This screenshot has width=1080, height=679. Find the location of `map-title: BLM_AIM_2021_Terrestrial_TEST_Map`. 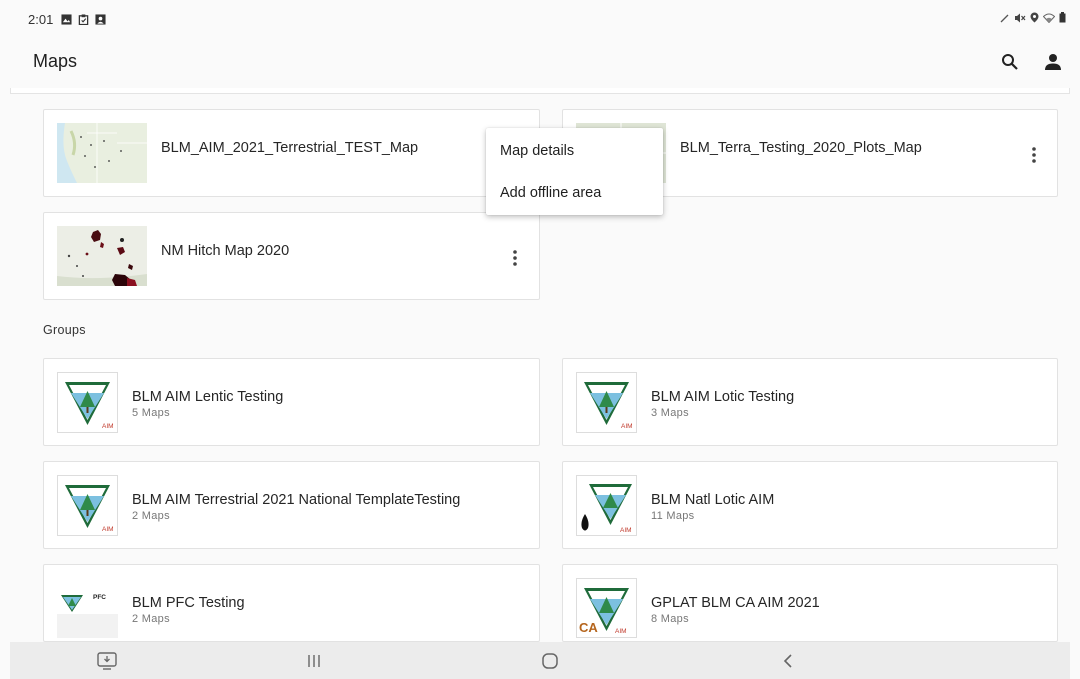

map-title: BLM_AIM_2021_Terrestrial_TEST_Map is located at coordinates (290, 148).